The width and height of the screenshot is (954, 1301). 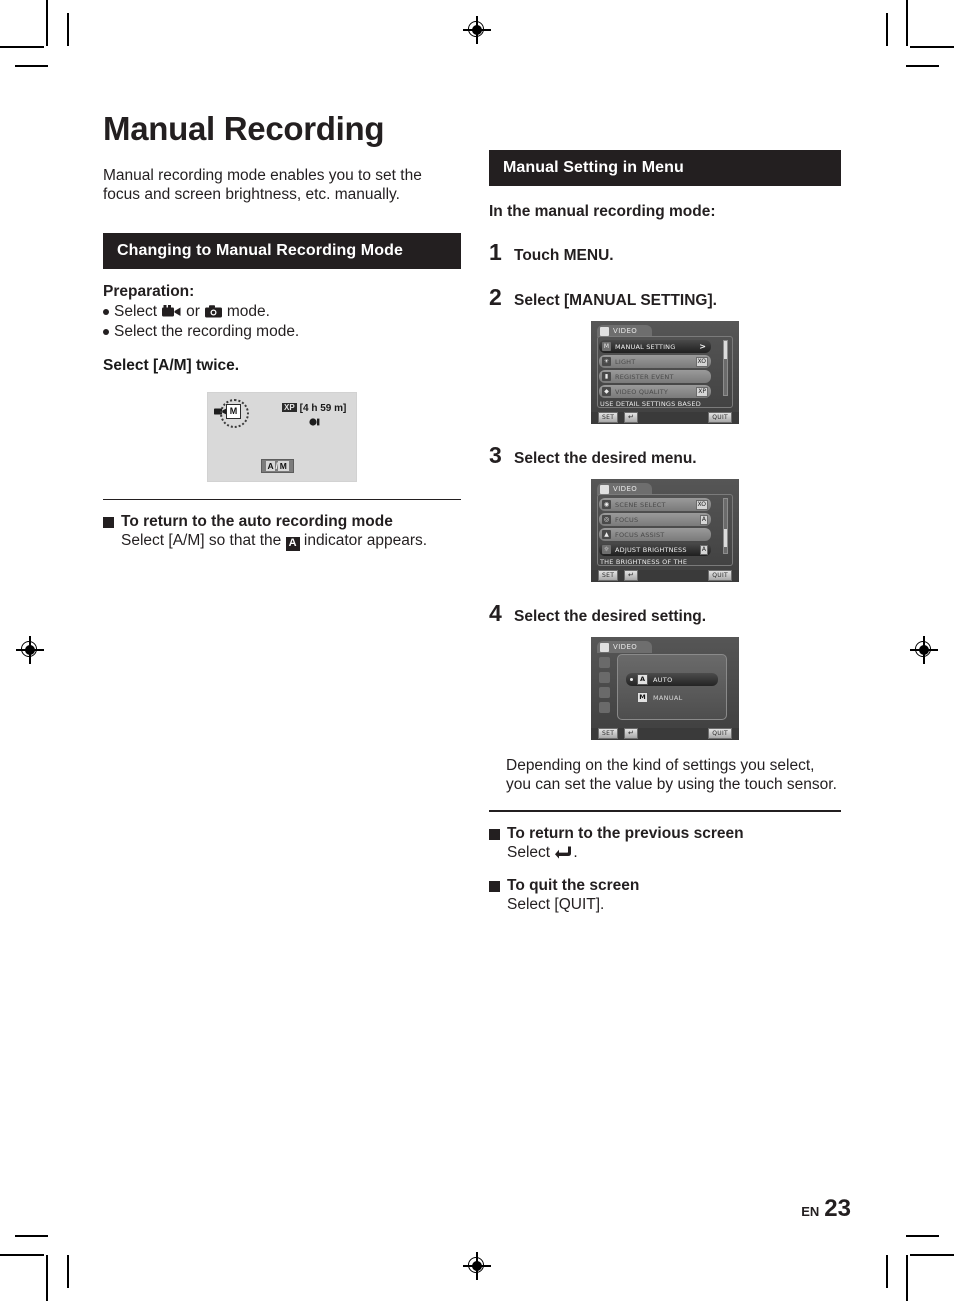 I want to click on light-icon: ☀, so click(x=606, y=361).